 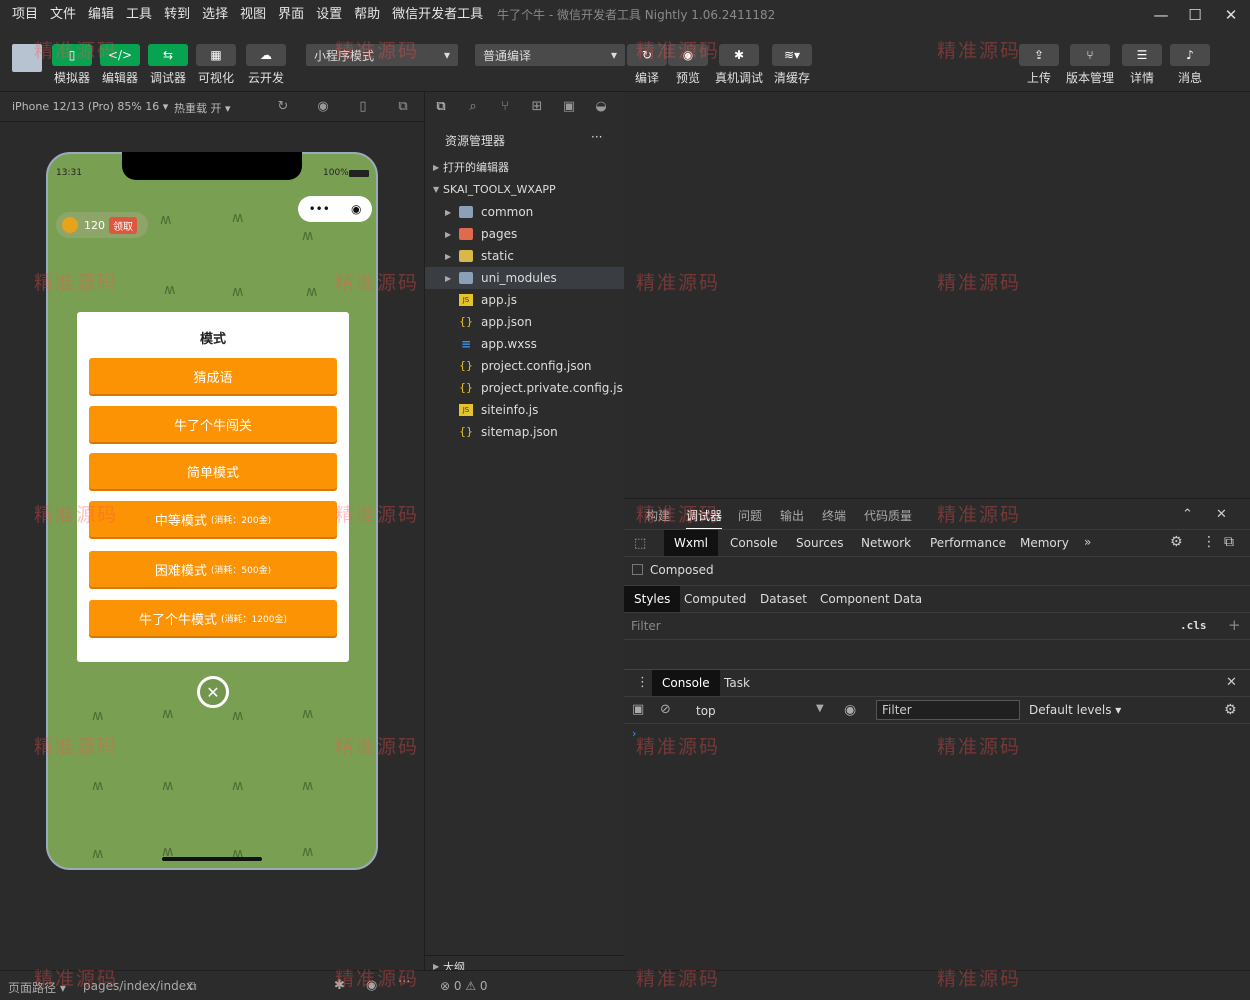 I want to click on gear-icon: ⚙, so click(x=1176, y=542).